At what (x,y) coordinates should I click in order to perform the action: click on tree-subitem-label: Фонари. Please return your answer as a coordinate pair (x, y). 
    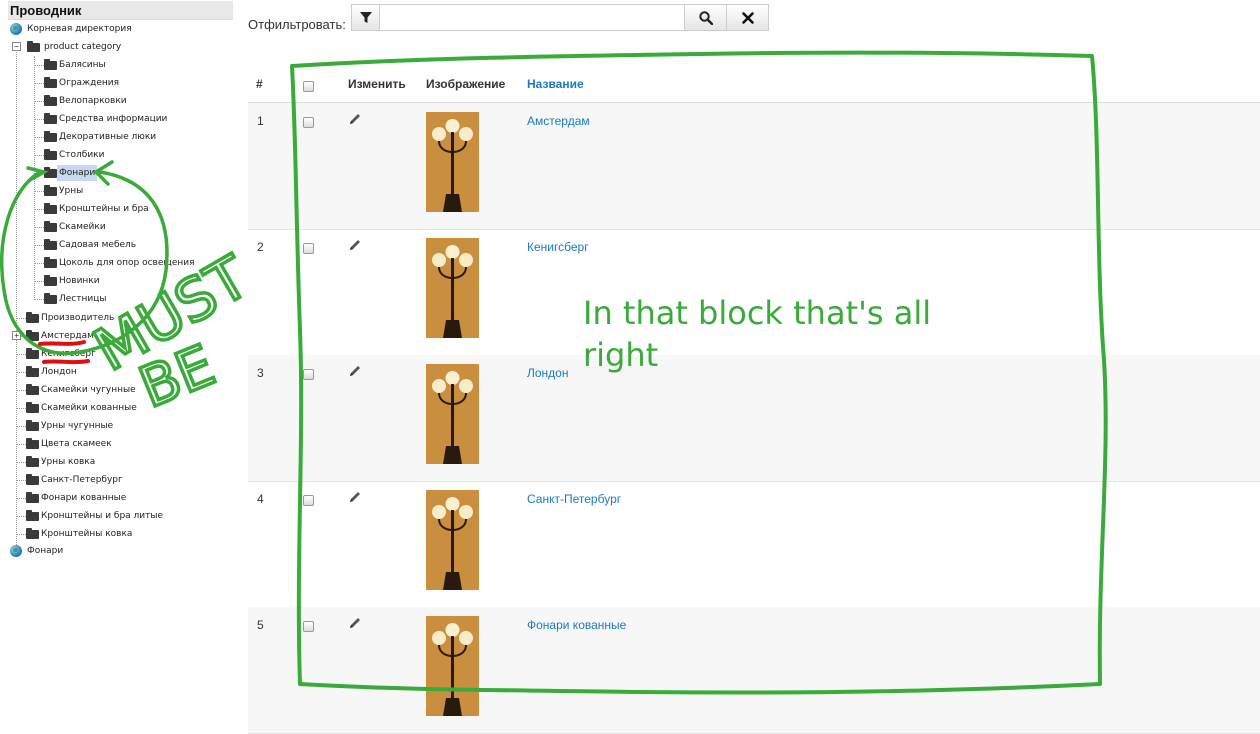
    Looking at the image, I should click on (77, 173).